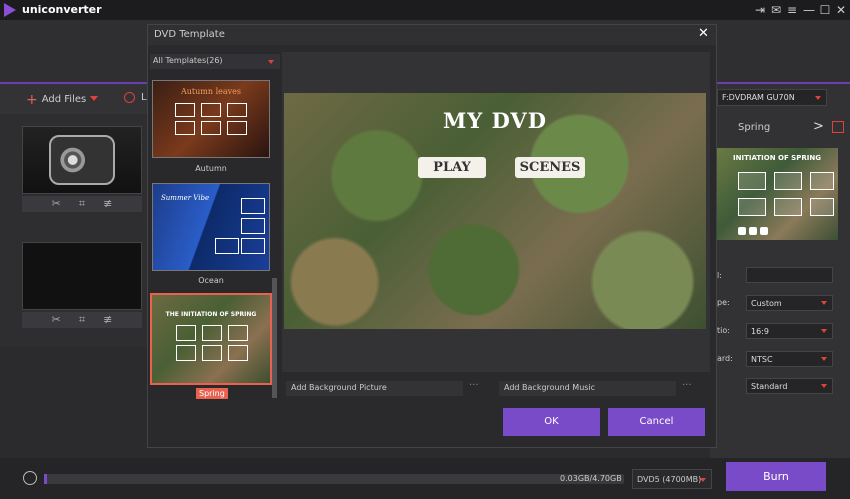 This screenshot has height=499, width=850. What do you see at coordinates (766, 303) in the screenshot?
I see `menu-type-value: Custom` at bounding box center [766, 303].